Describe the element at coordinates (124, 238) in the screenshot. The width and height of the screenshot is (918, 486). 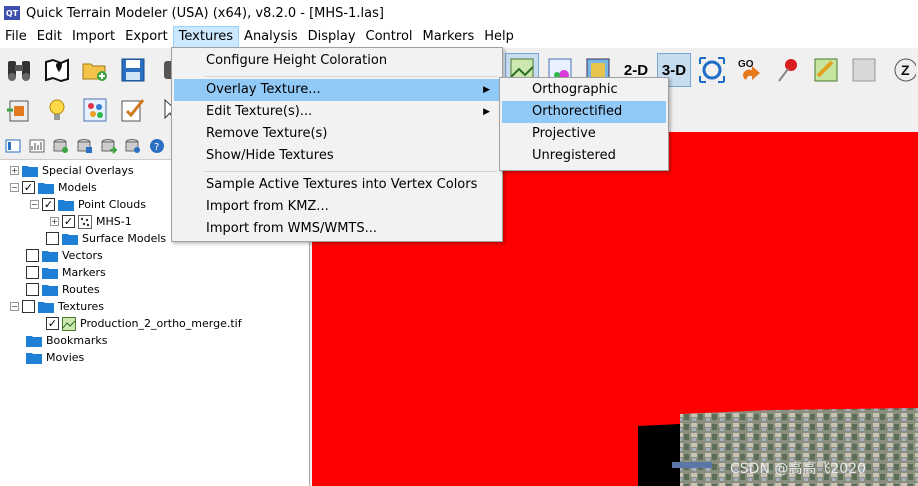
I see `tree-label: Surface Models` at that location.